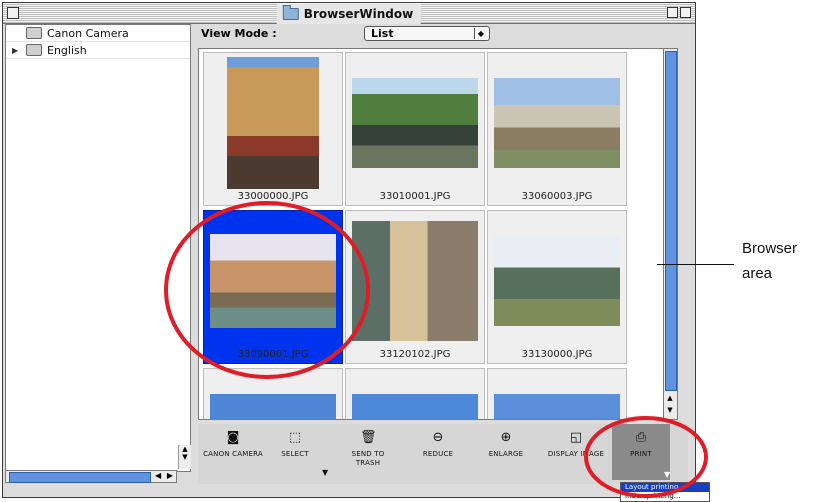 This screenshot has height=502, width=829. Describe the element at coordinates (67, 50) in the screenshot. I see `tree-item-label: English` at that location.